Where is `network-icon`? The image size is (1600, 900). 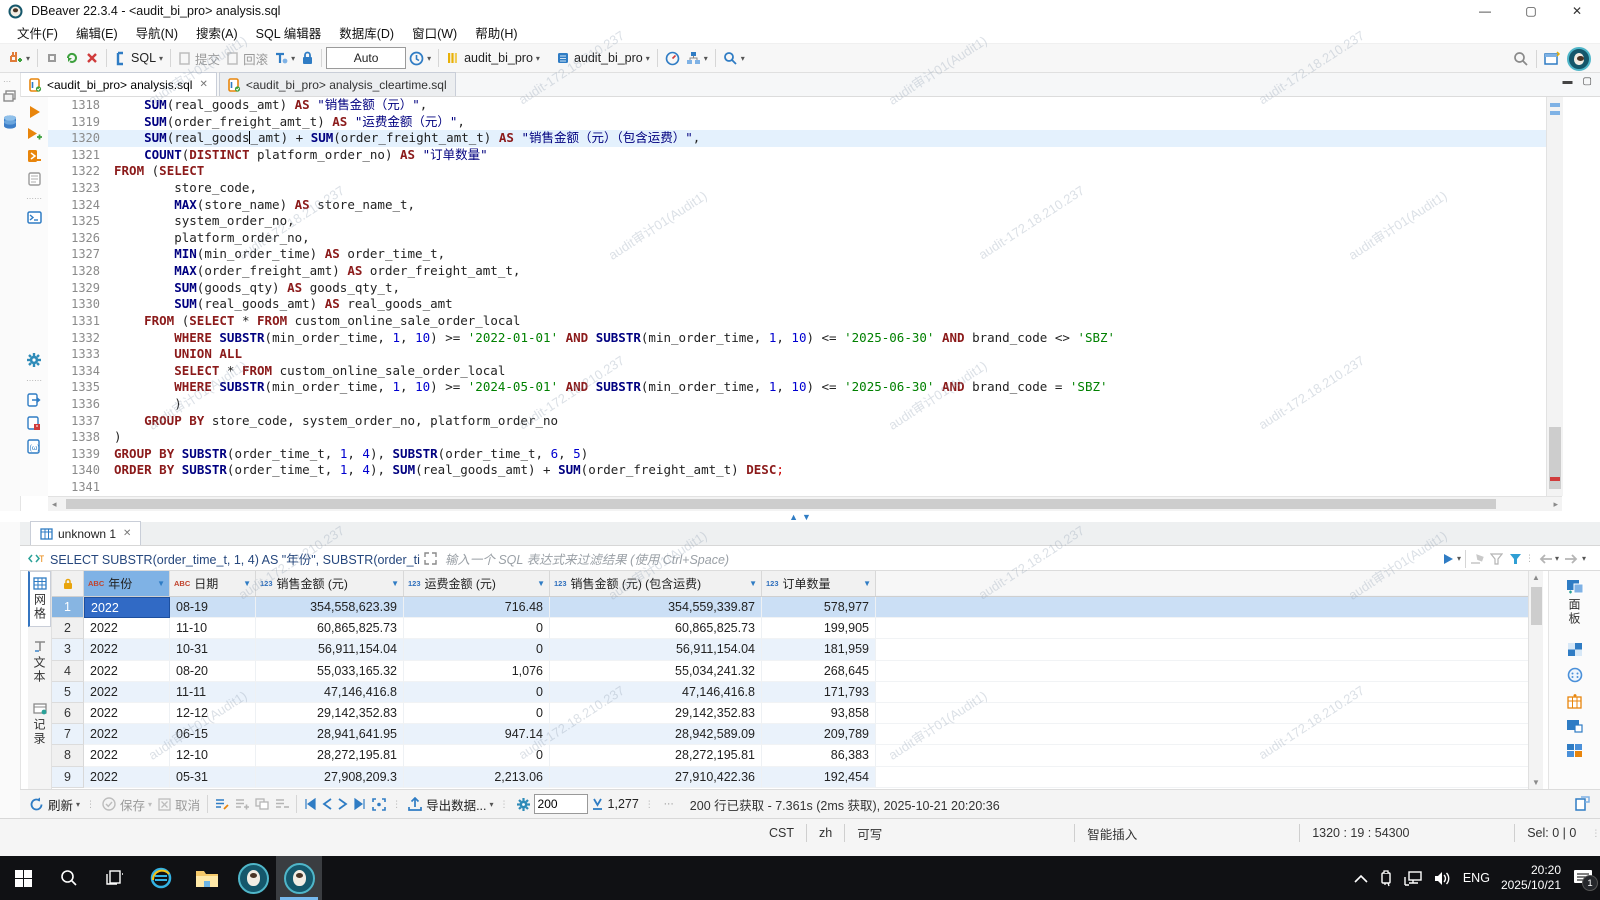
network-icon is located at coordinates (1413, 878).